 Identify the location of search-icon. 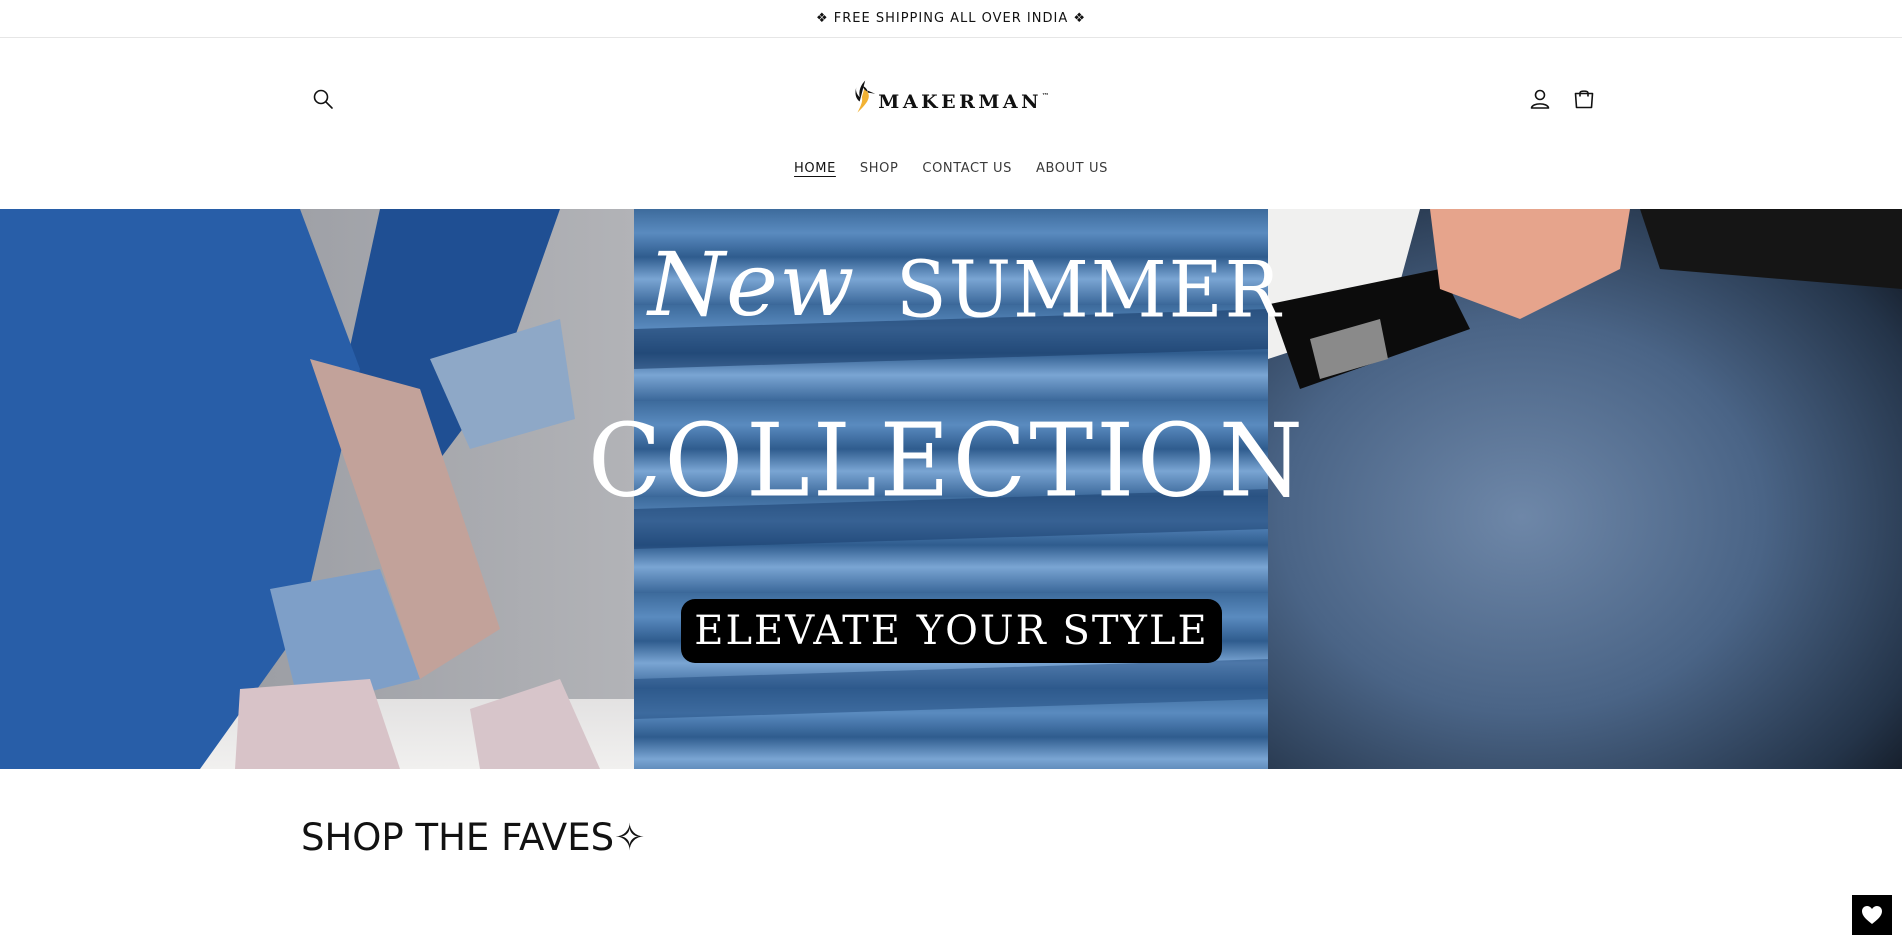
(323, 99).